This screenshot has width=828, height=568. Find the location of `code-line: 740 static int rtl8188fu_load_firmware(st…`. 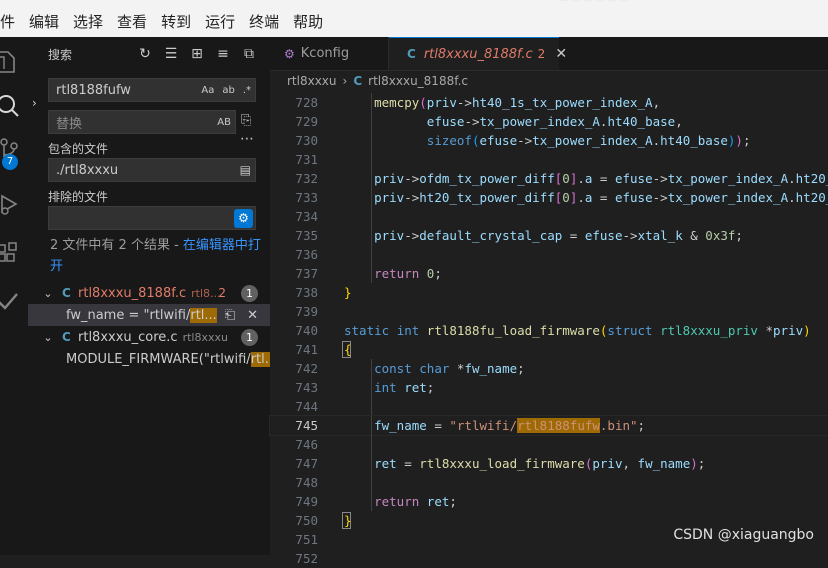

code-line: 740 static int rtl8188fu_load_firmware(st… is located at coordinates (553, 330).